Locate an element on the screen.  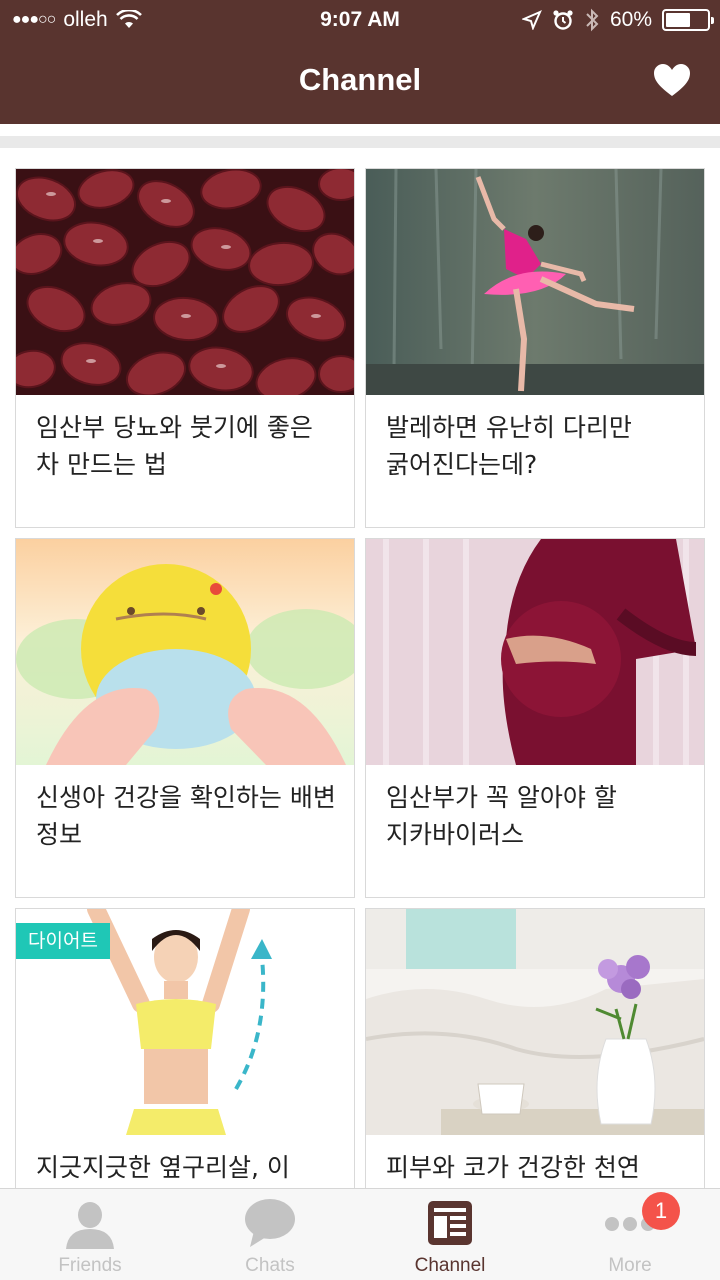
page-title: Channel is located at coordinates (360, 79).